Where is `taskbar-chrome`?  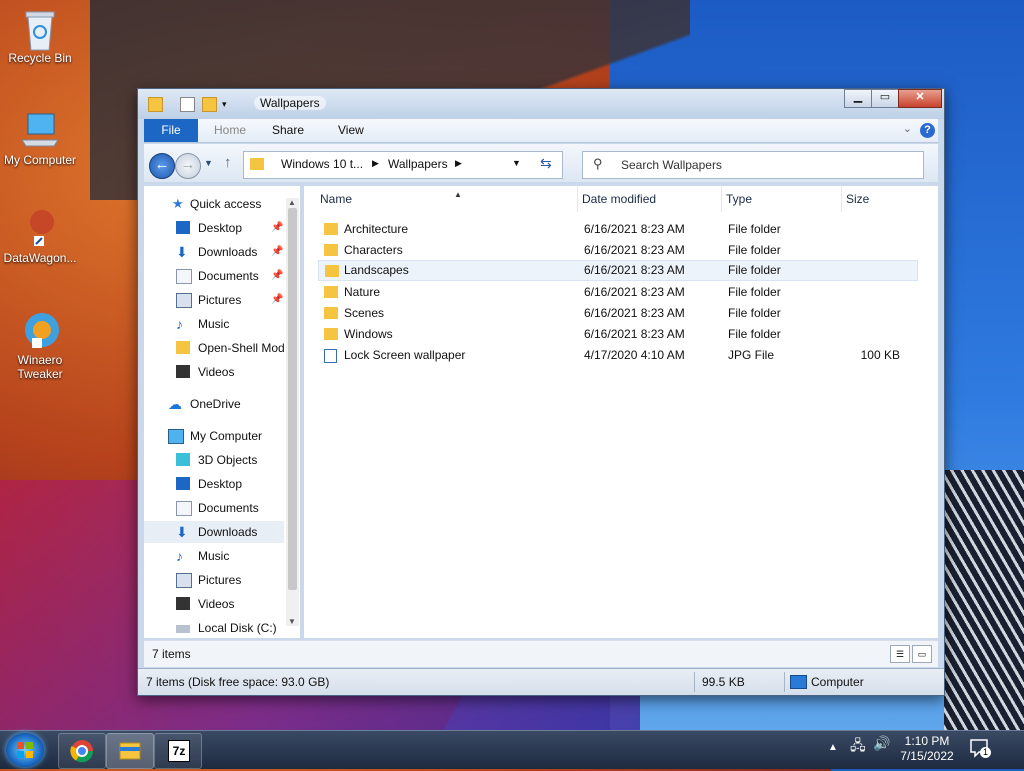
taskbar-chrome is located at coordinates (82, 751).